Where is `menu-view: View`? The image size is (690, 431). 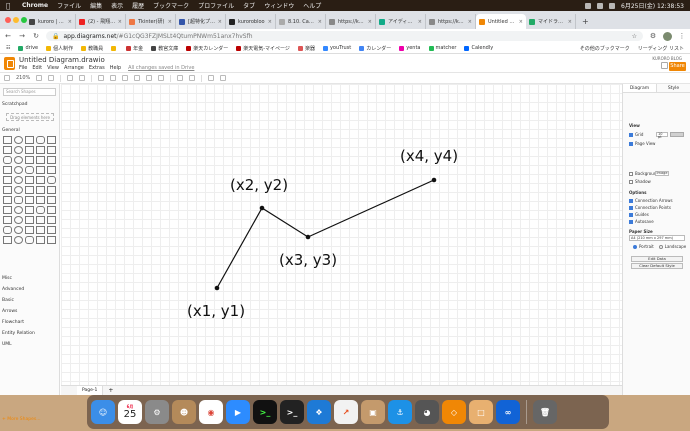 menu-view: View is located at coordinates (53, 68).